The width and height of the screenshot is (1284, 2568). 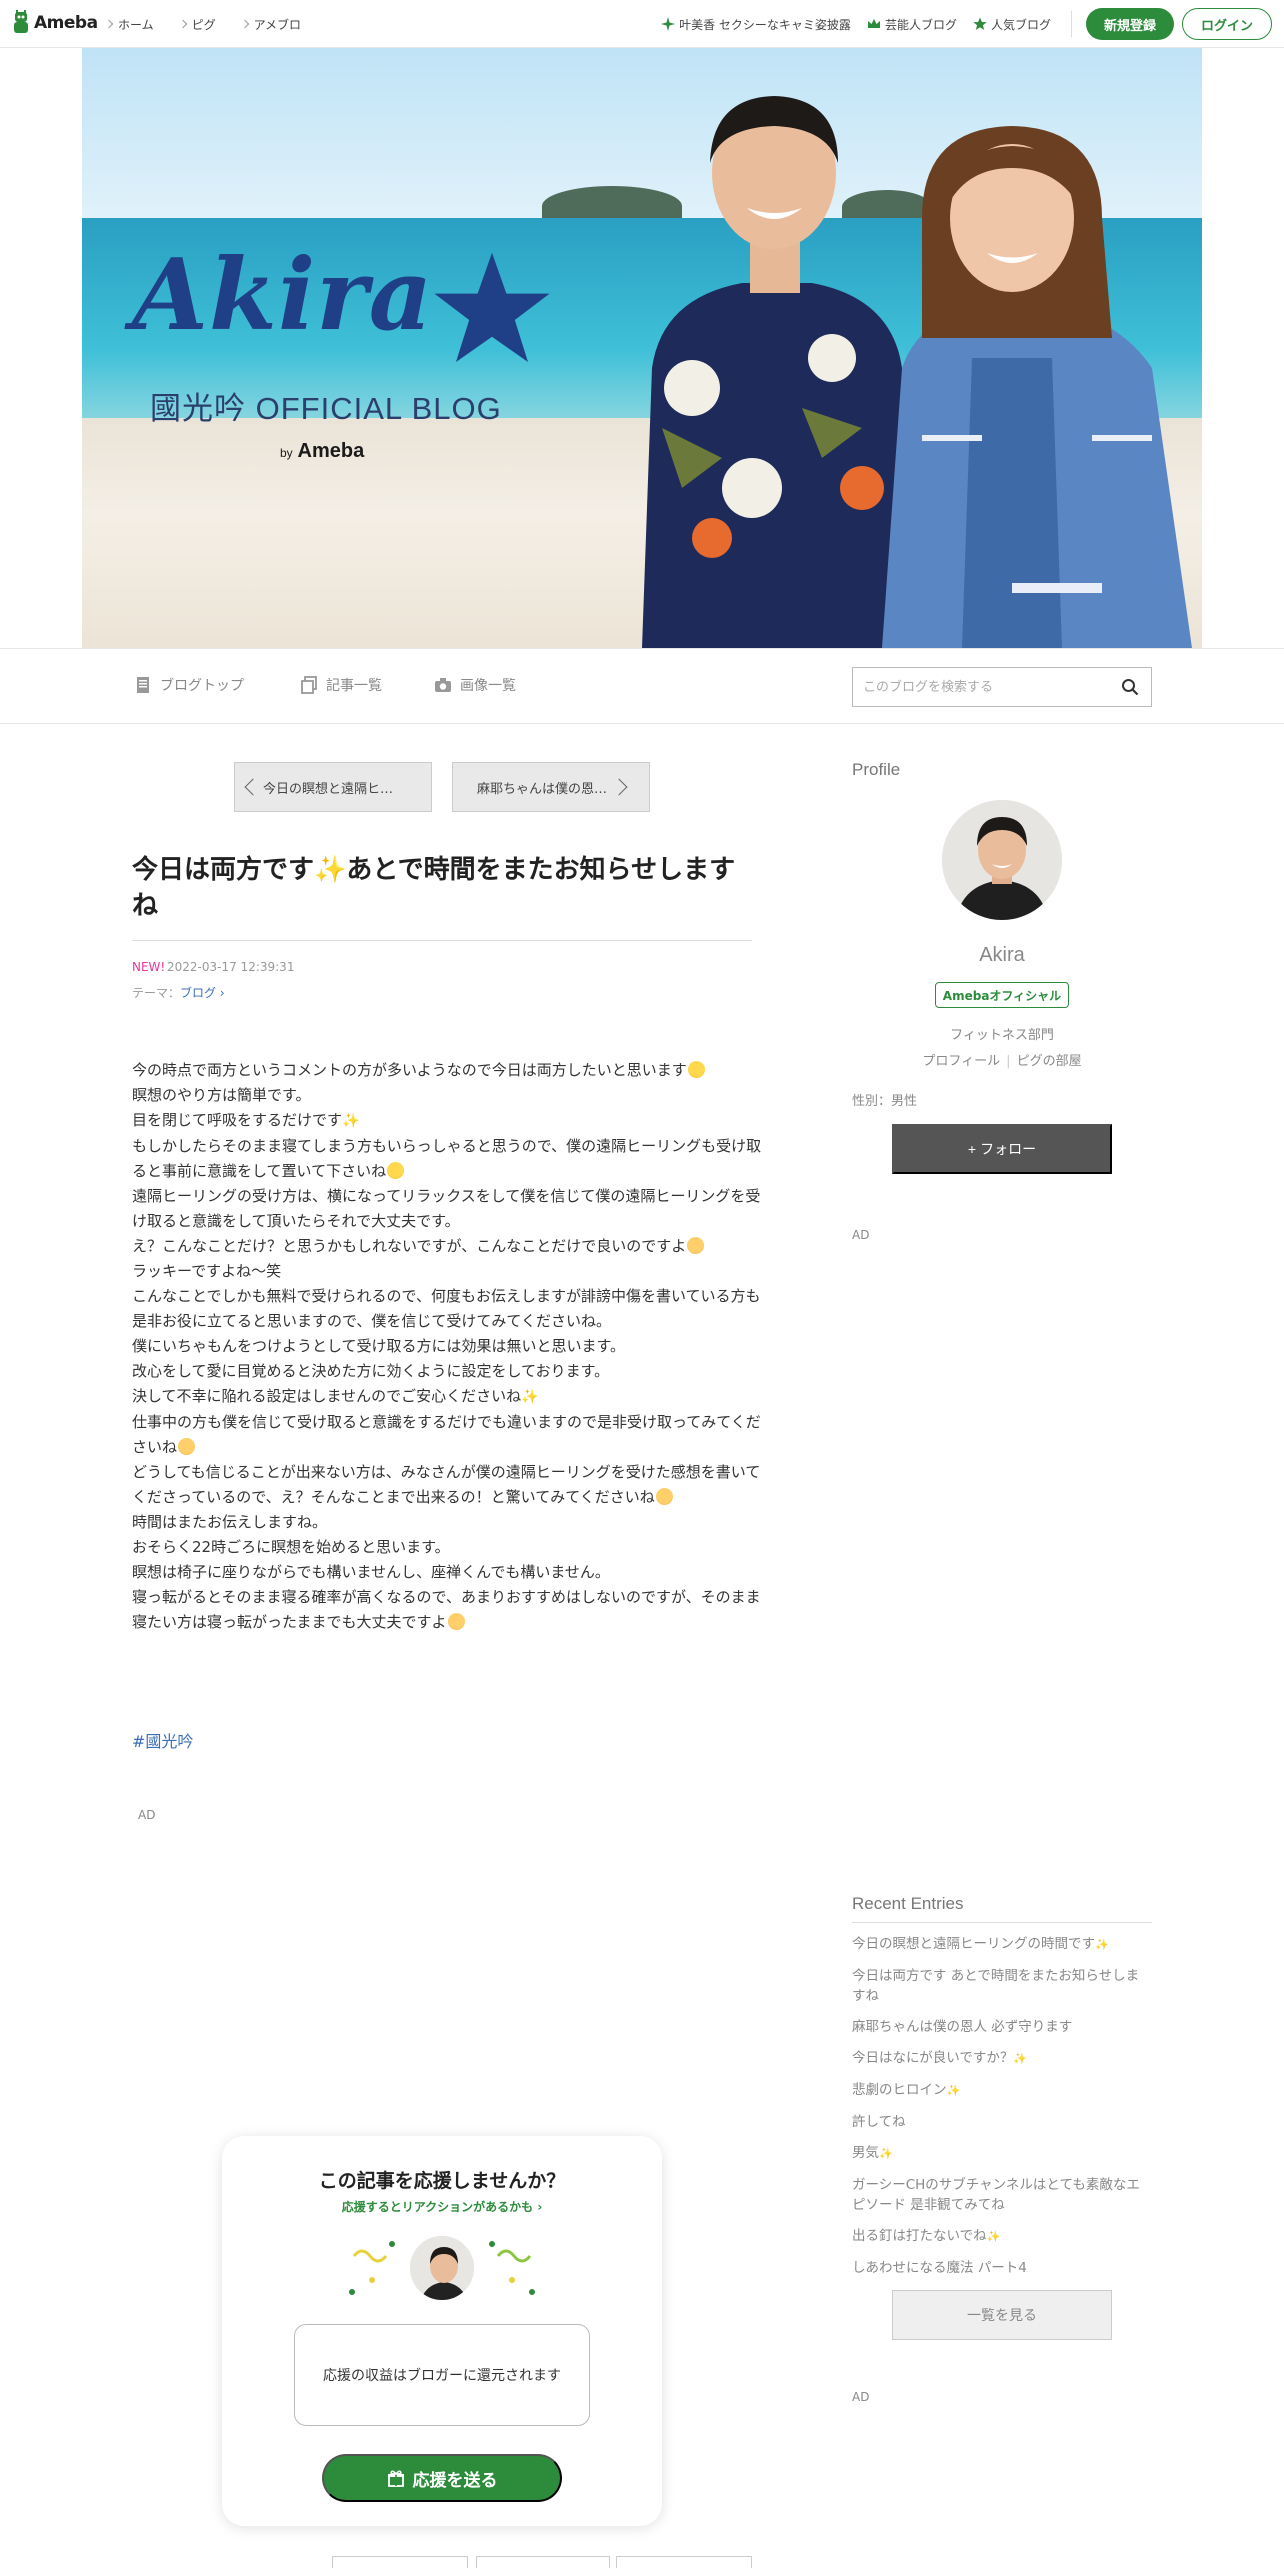 I want to click on nav-ameblo: アメブロ, so click(x=271, y=24).